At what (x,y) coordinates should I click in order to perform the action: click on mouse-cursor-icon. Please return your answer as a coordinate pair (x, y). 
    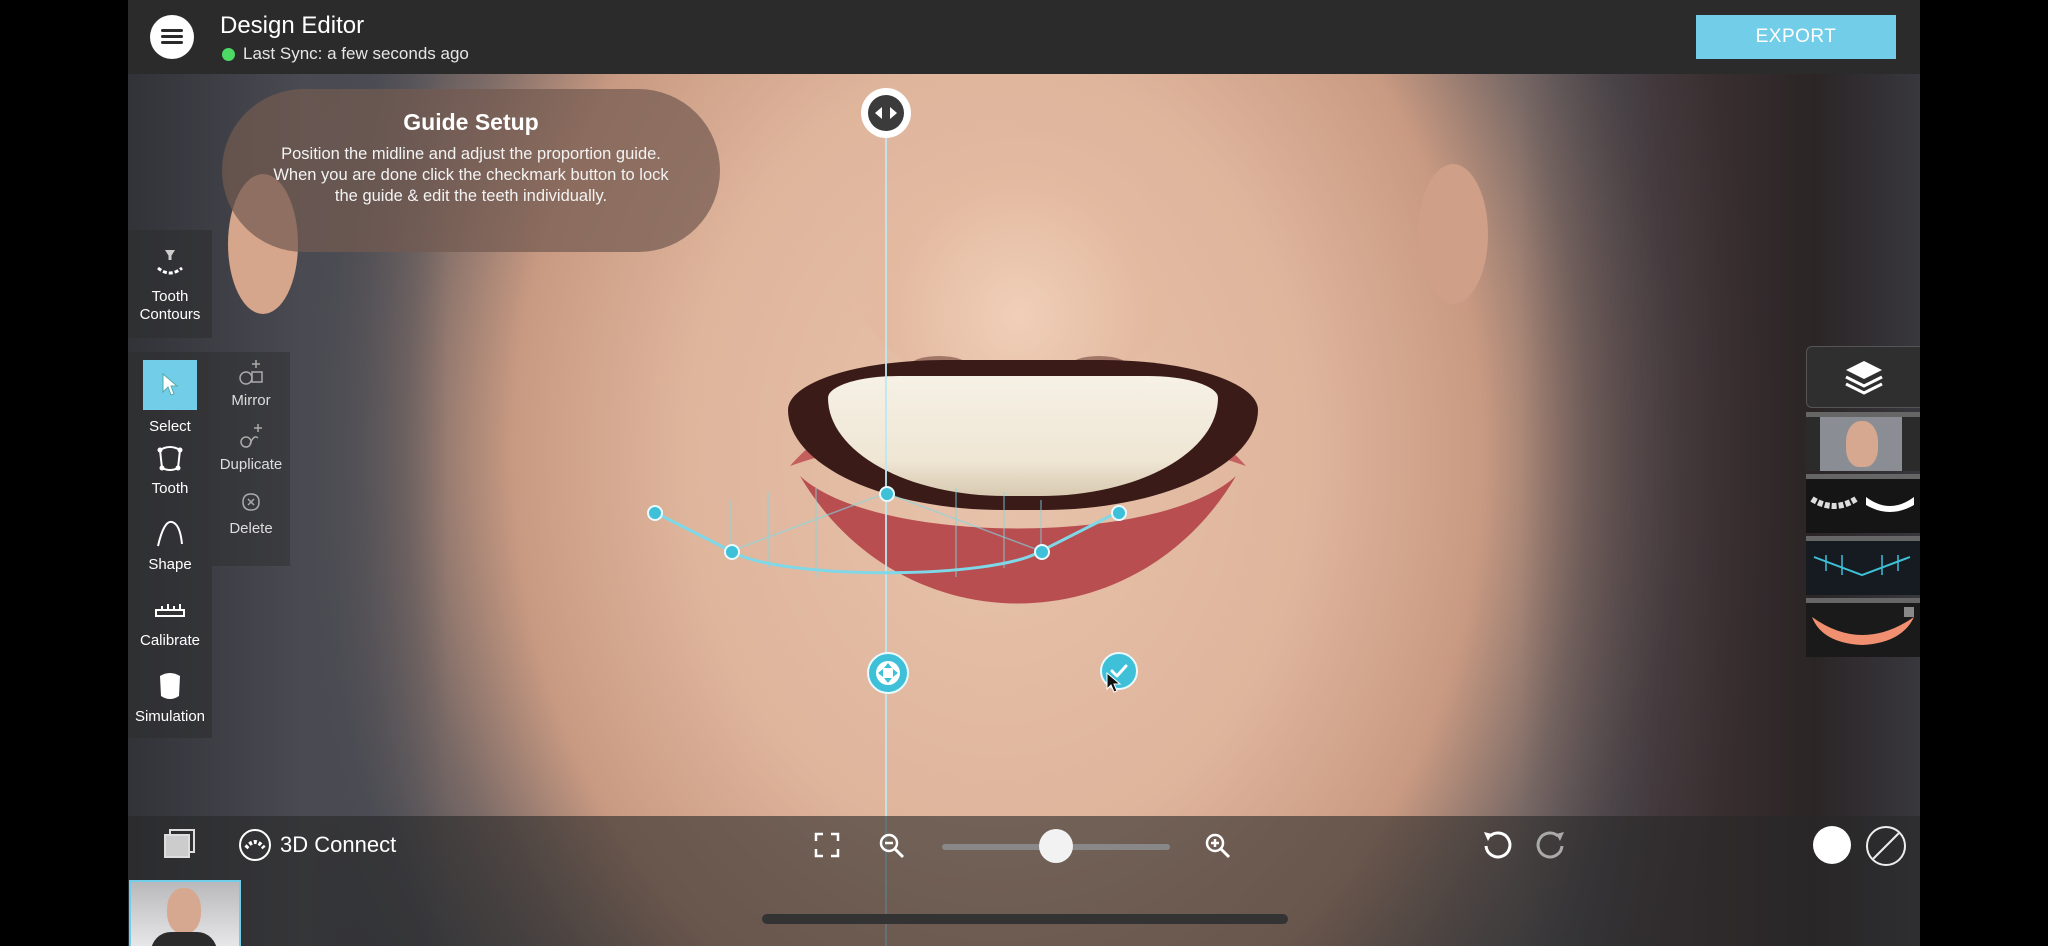
    Looking at the image, I should click on (1114, 682).